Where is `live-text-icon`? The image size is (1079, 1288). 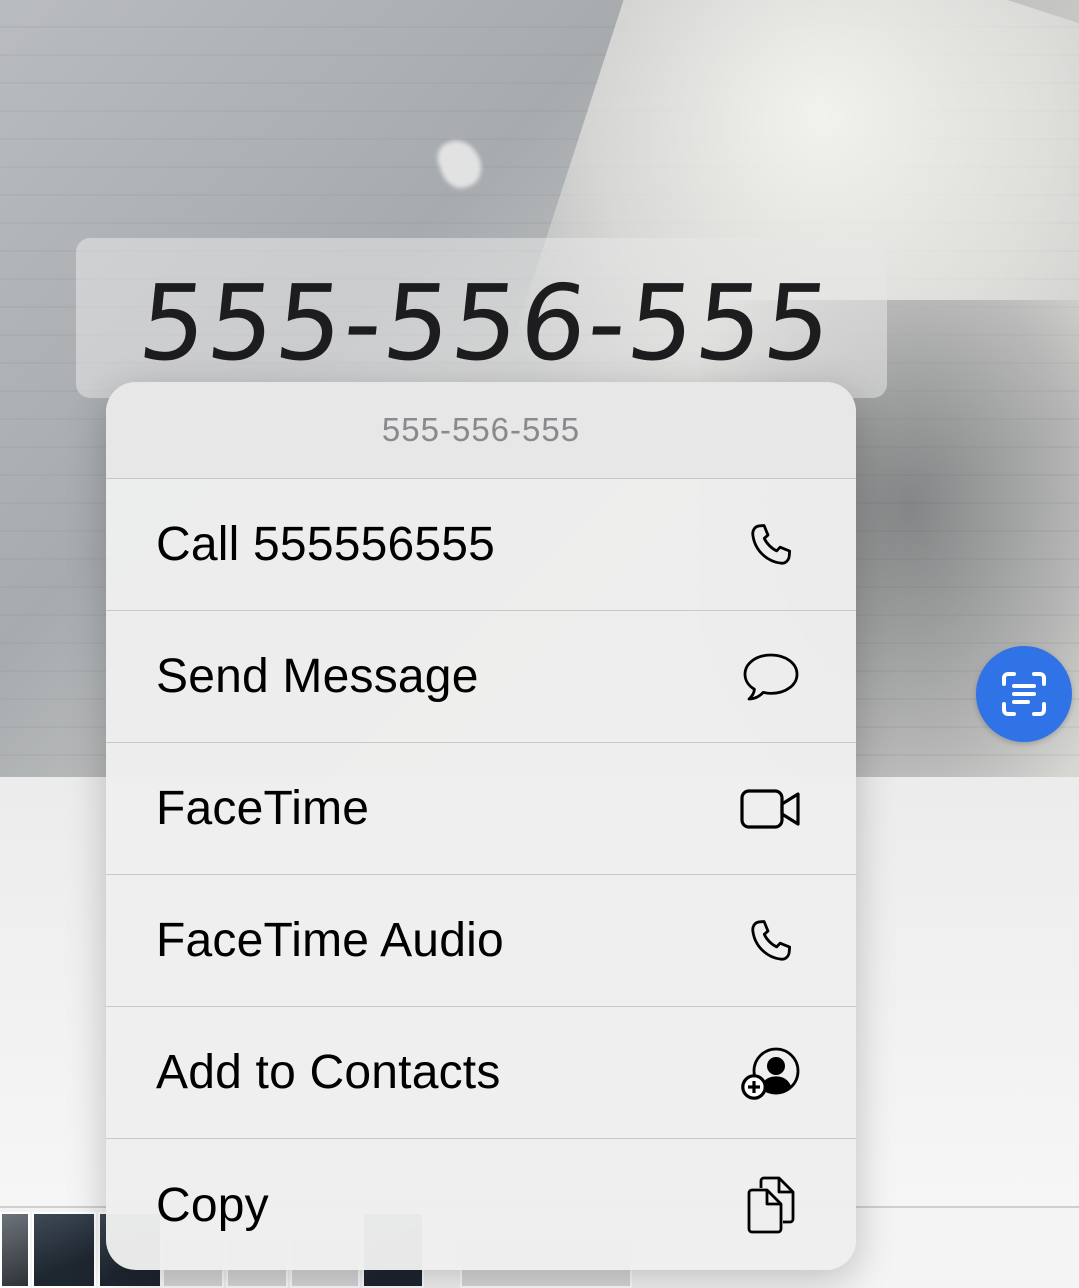
live-text-icon is located at coordinates (1024, 694).